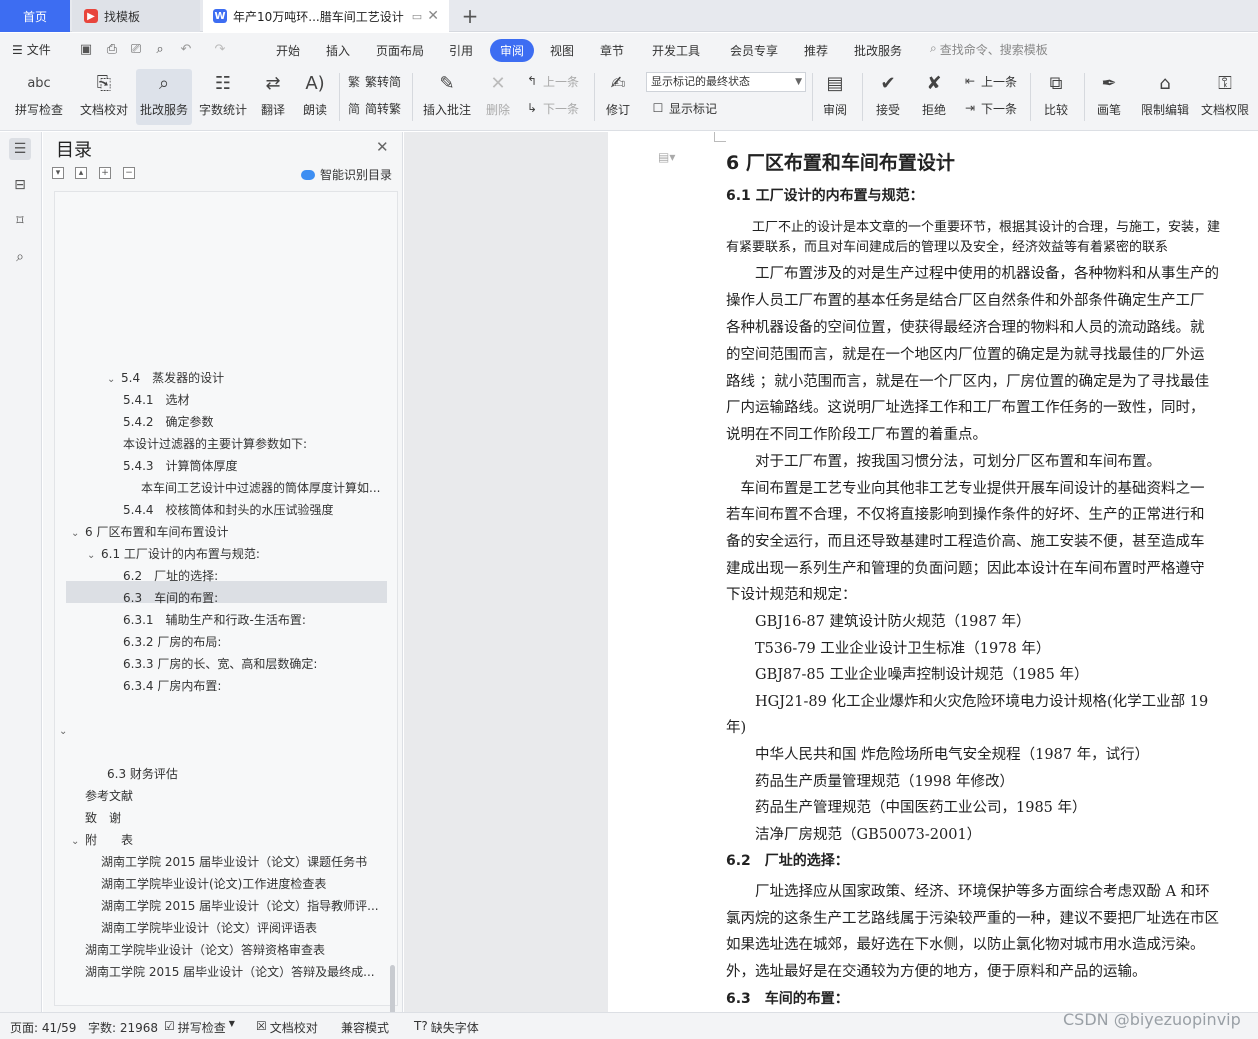 The image size is (1258, 1039). I want to click on word-count-button: ☷ 字数统计, so click(223, 97).